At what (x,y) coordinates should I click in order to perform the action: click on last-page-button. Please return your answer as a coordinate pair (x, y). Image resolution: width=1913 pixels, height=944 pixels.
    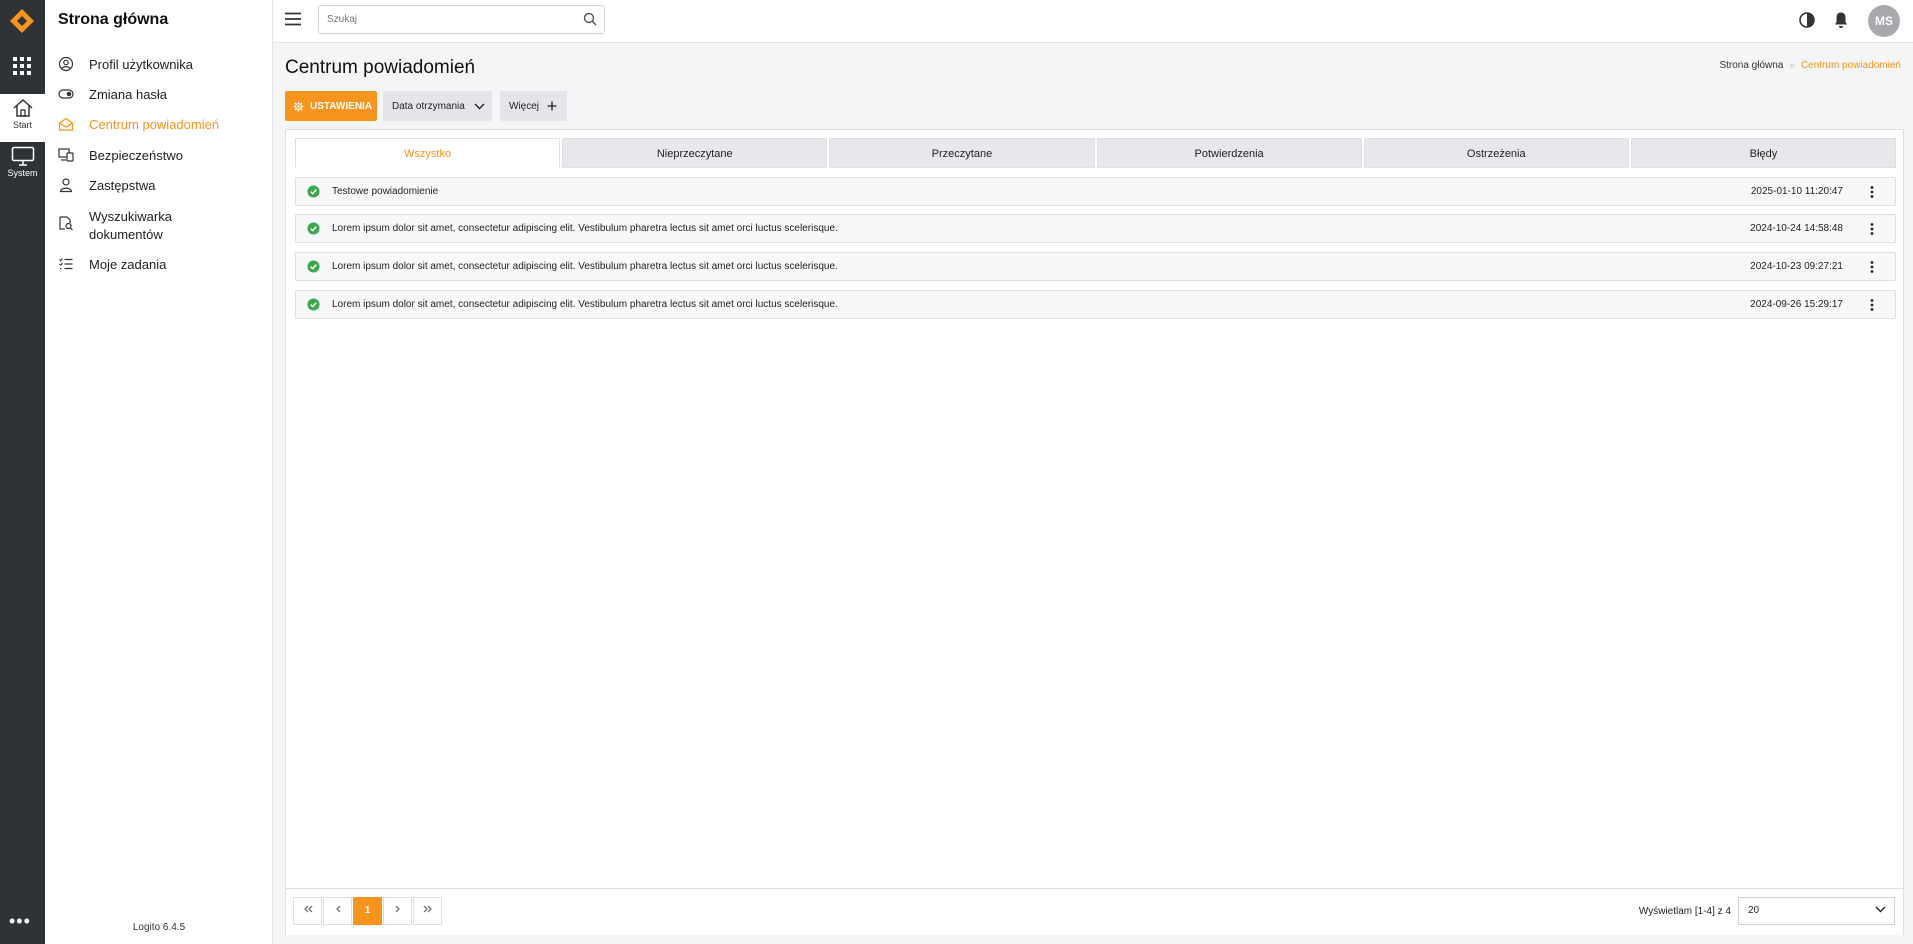
    Looking at the image, I should click on (427, 911).